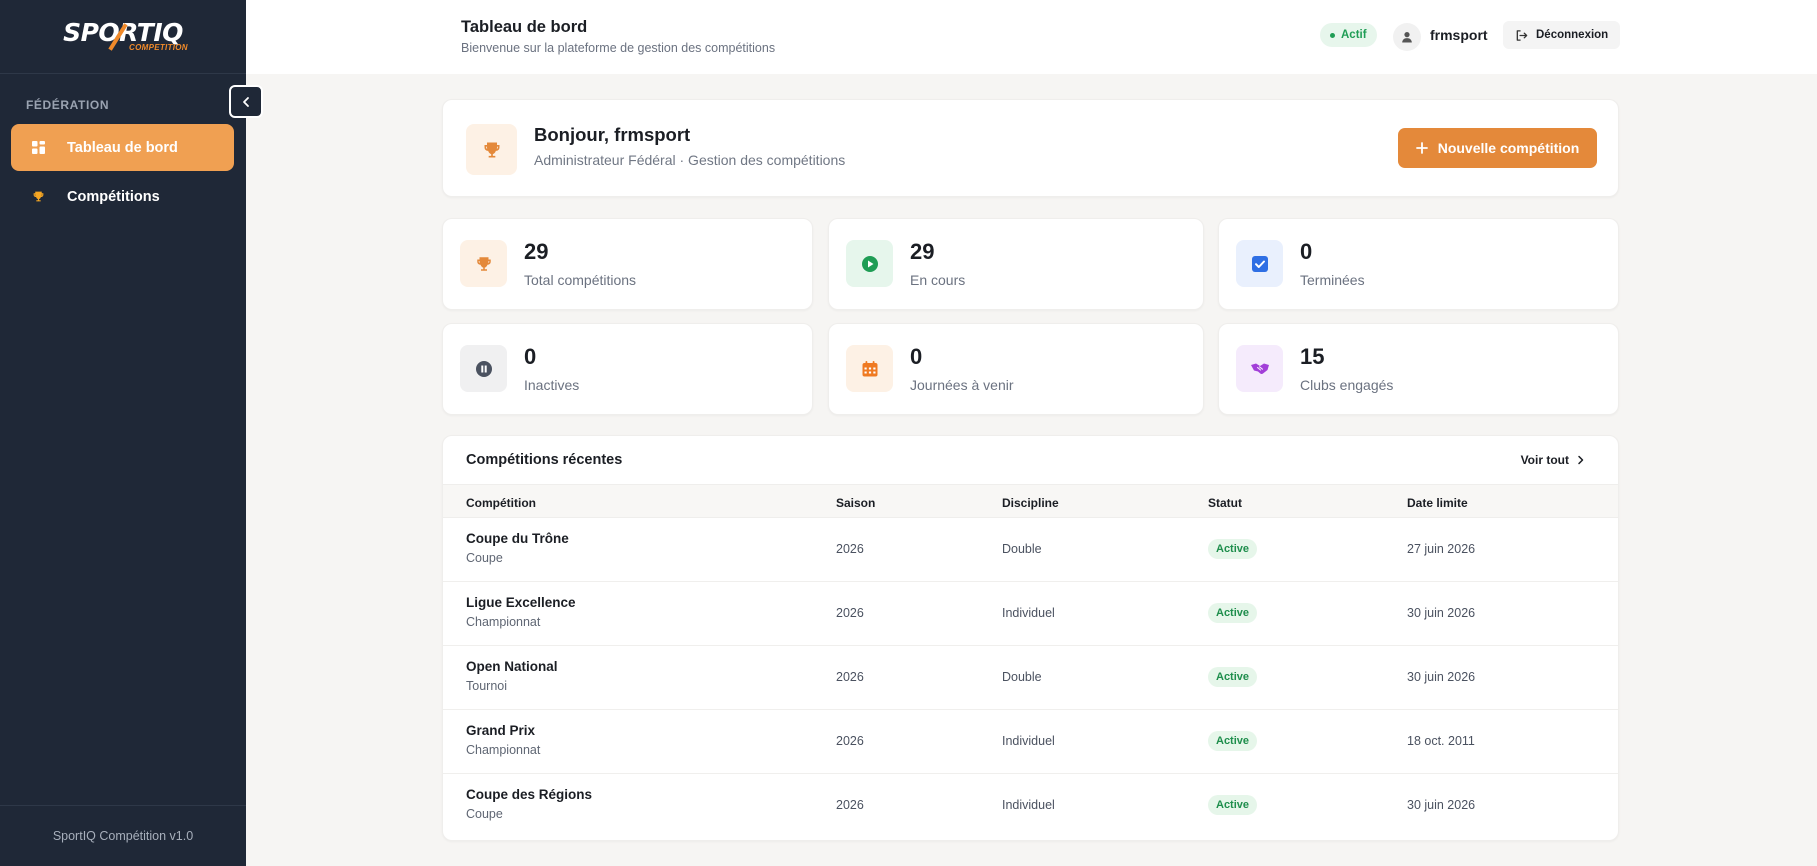  I want to click on stat-card-in-progress: 29 En cours, so click(1016, 264).